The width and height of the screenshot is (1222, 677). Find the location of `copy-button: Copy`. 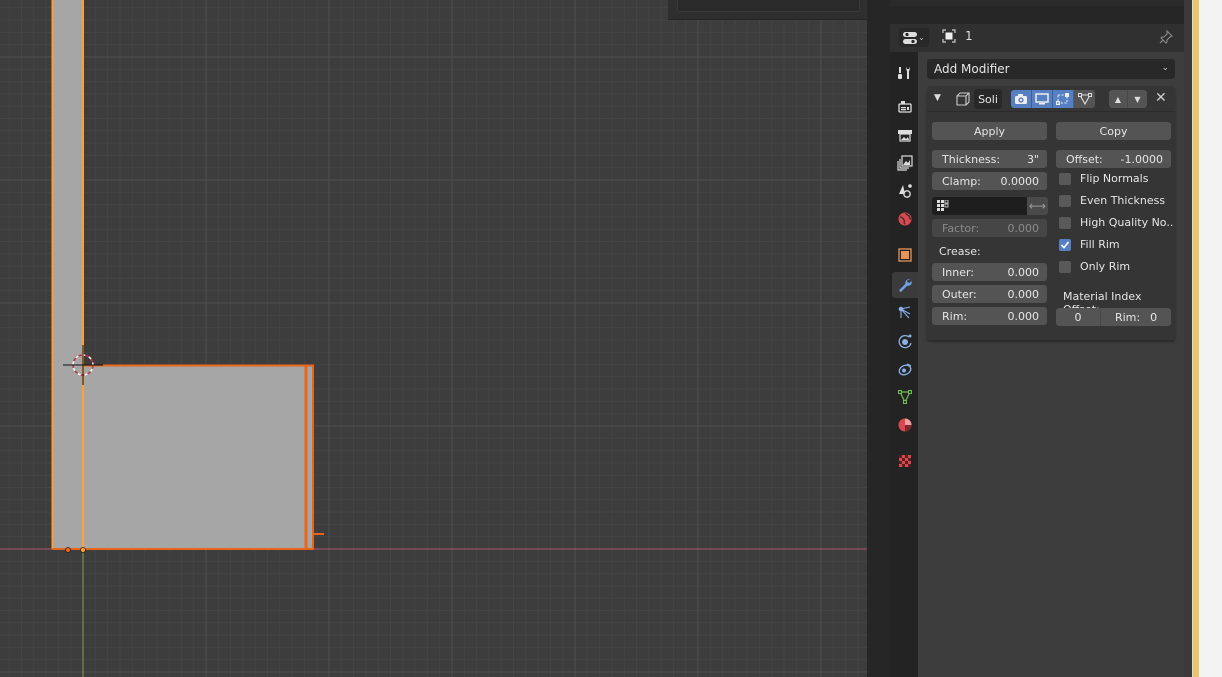

copy-button: Copy is located at coordinates (1113, 131).